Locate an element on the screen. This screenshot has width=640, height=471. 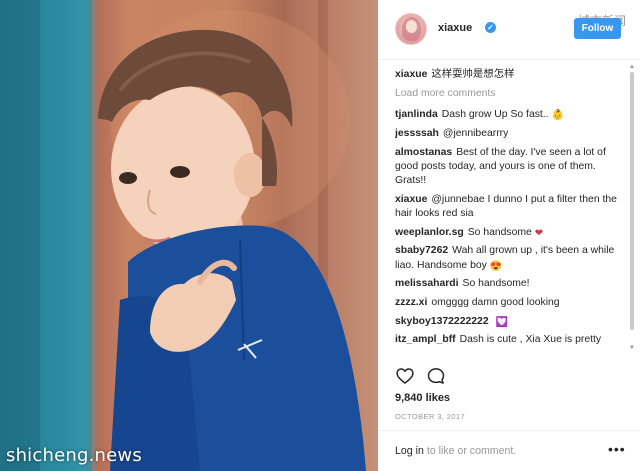
header-username: xiaxue is located at coordinates (455, 28).